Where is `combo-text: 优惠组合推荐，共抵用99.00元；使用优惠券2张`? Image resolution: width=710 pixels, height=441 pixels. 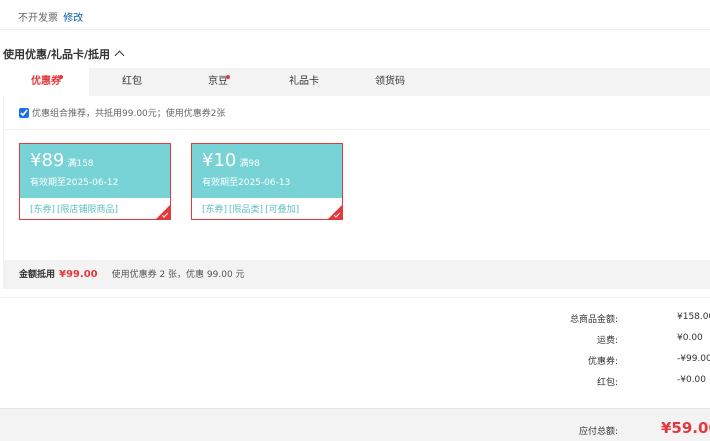
combo-text: 优惠组合推荐，共抵用99.00元；使用优惠券2张 is located at coordinates (129, 114).